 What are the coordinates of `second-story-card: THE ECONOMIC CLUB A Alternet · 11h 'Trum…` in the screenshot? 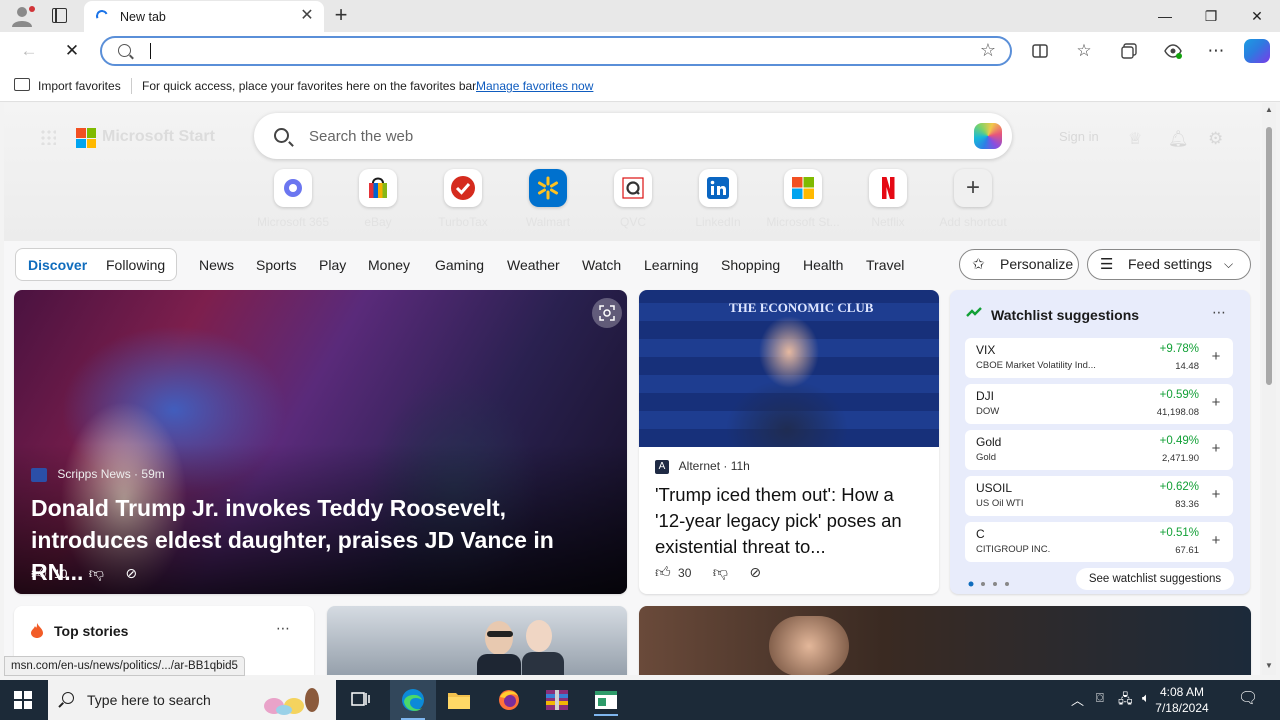 It's located at (789, 442).